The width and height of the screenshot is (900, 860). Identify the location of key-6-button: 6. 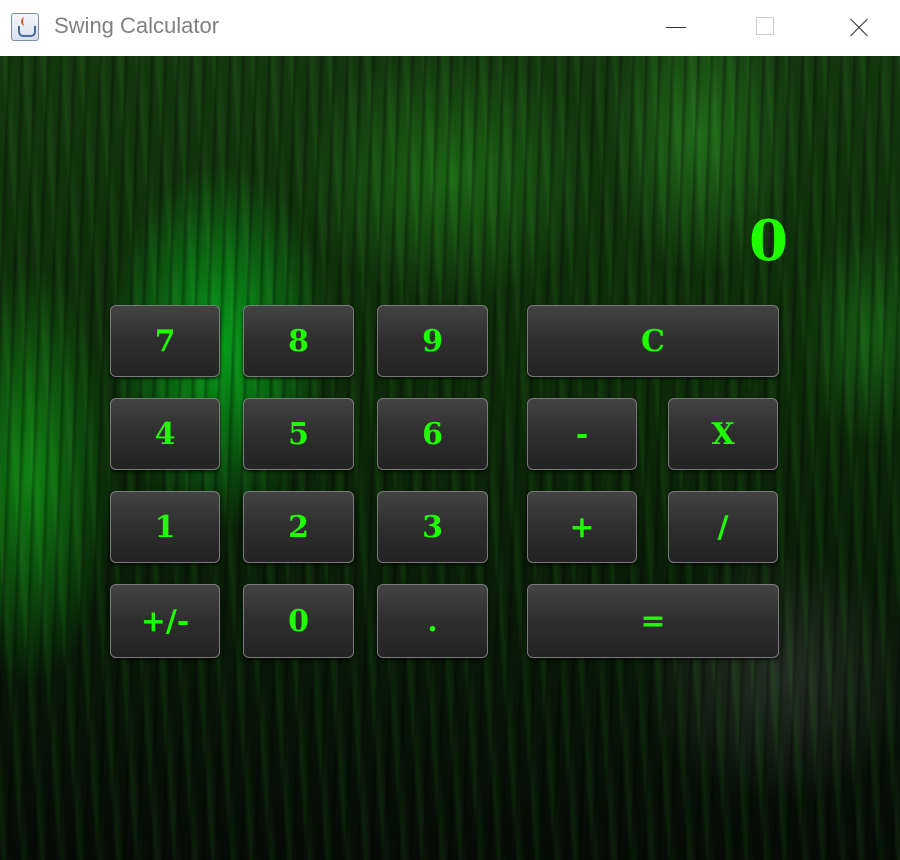
(432, 434).